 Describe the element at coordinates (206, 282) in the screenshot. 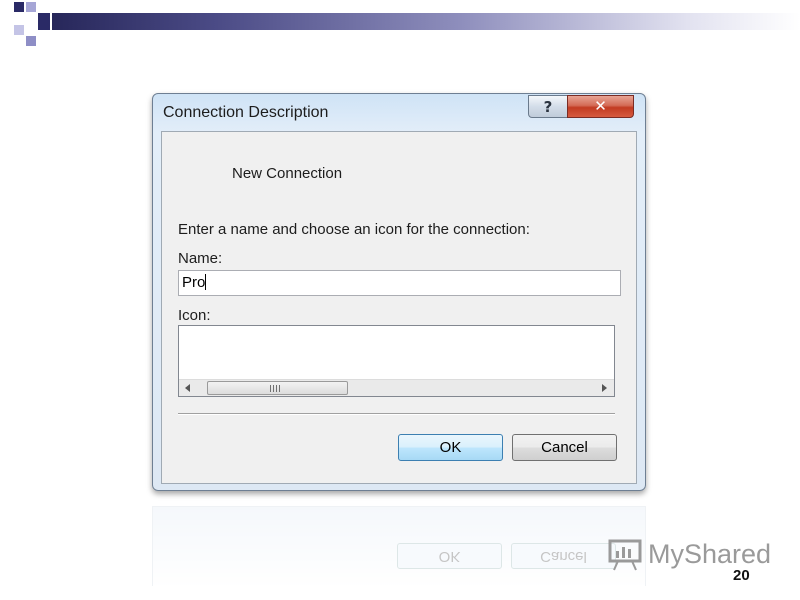

I see `text-caret` at that location.